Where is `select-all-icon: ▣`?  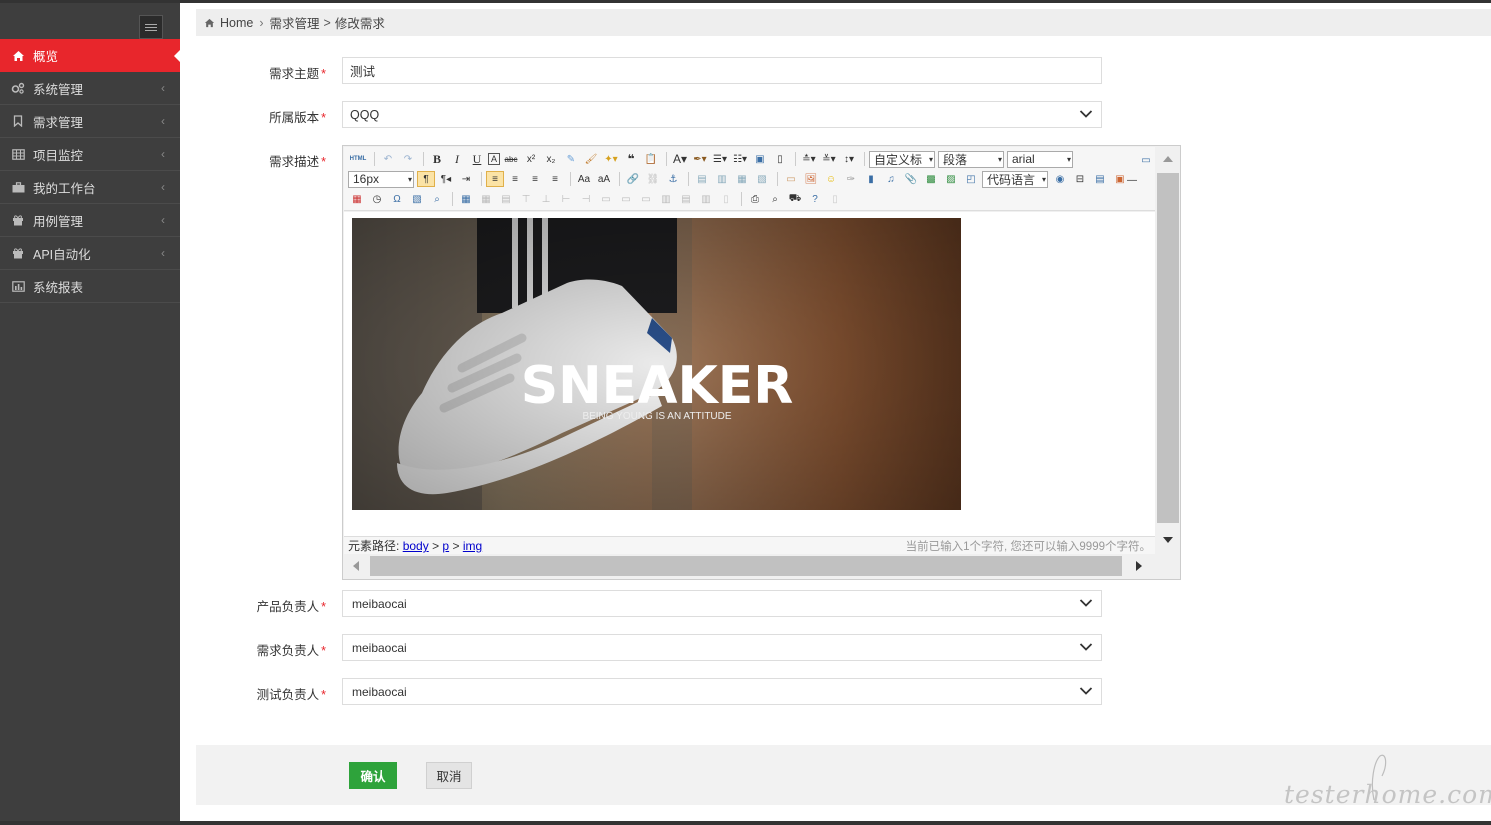 select-all-icon: ▣ is located at coordinates (760, 159).